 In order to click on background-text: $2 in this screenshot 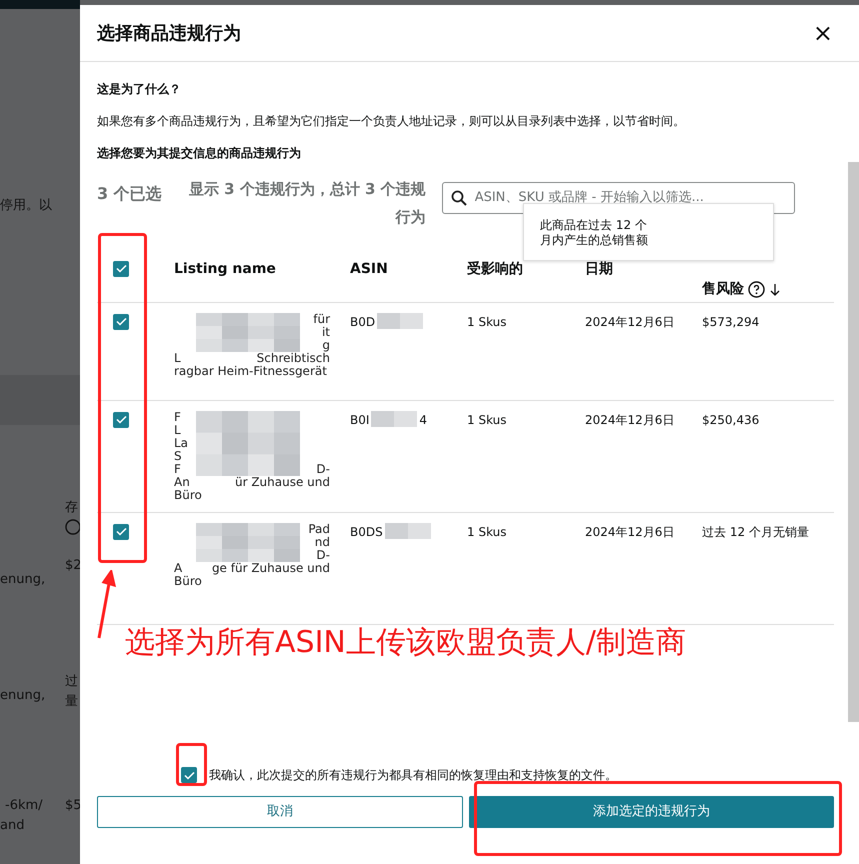, I will do `click(72, 566)`.